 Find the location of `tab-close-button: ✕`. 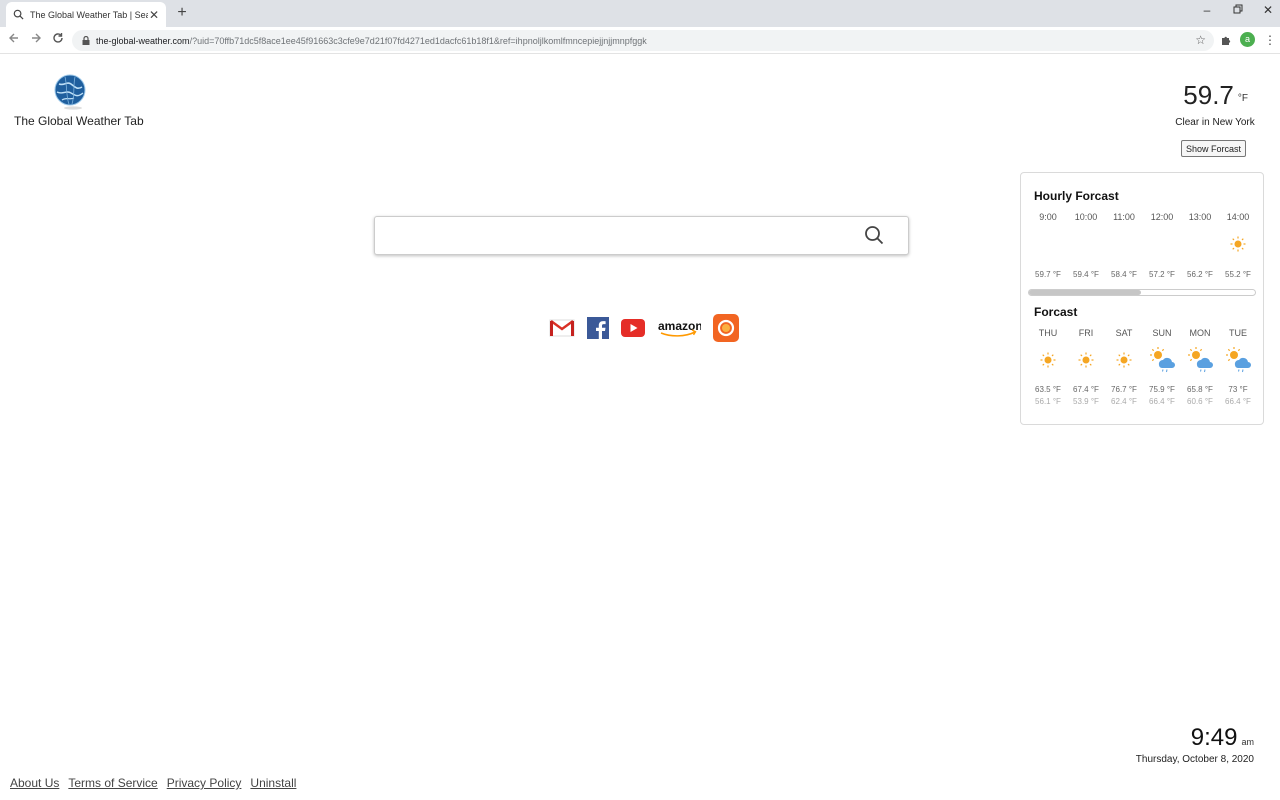

tab-close-button: ✕ is located at coordinates (154, 15).